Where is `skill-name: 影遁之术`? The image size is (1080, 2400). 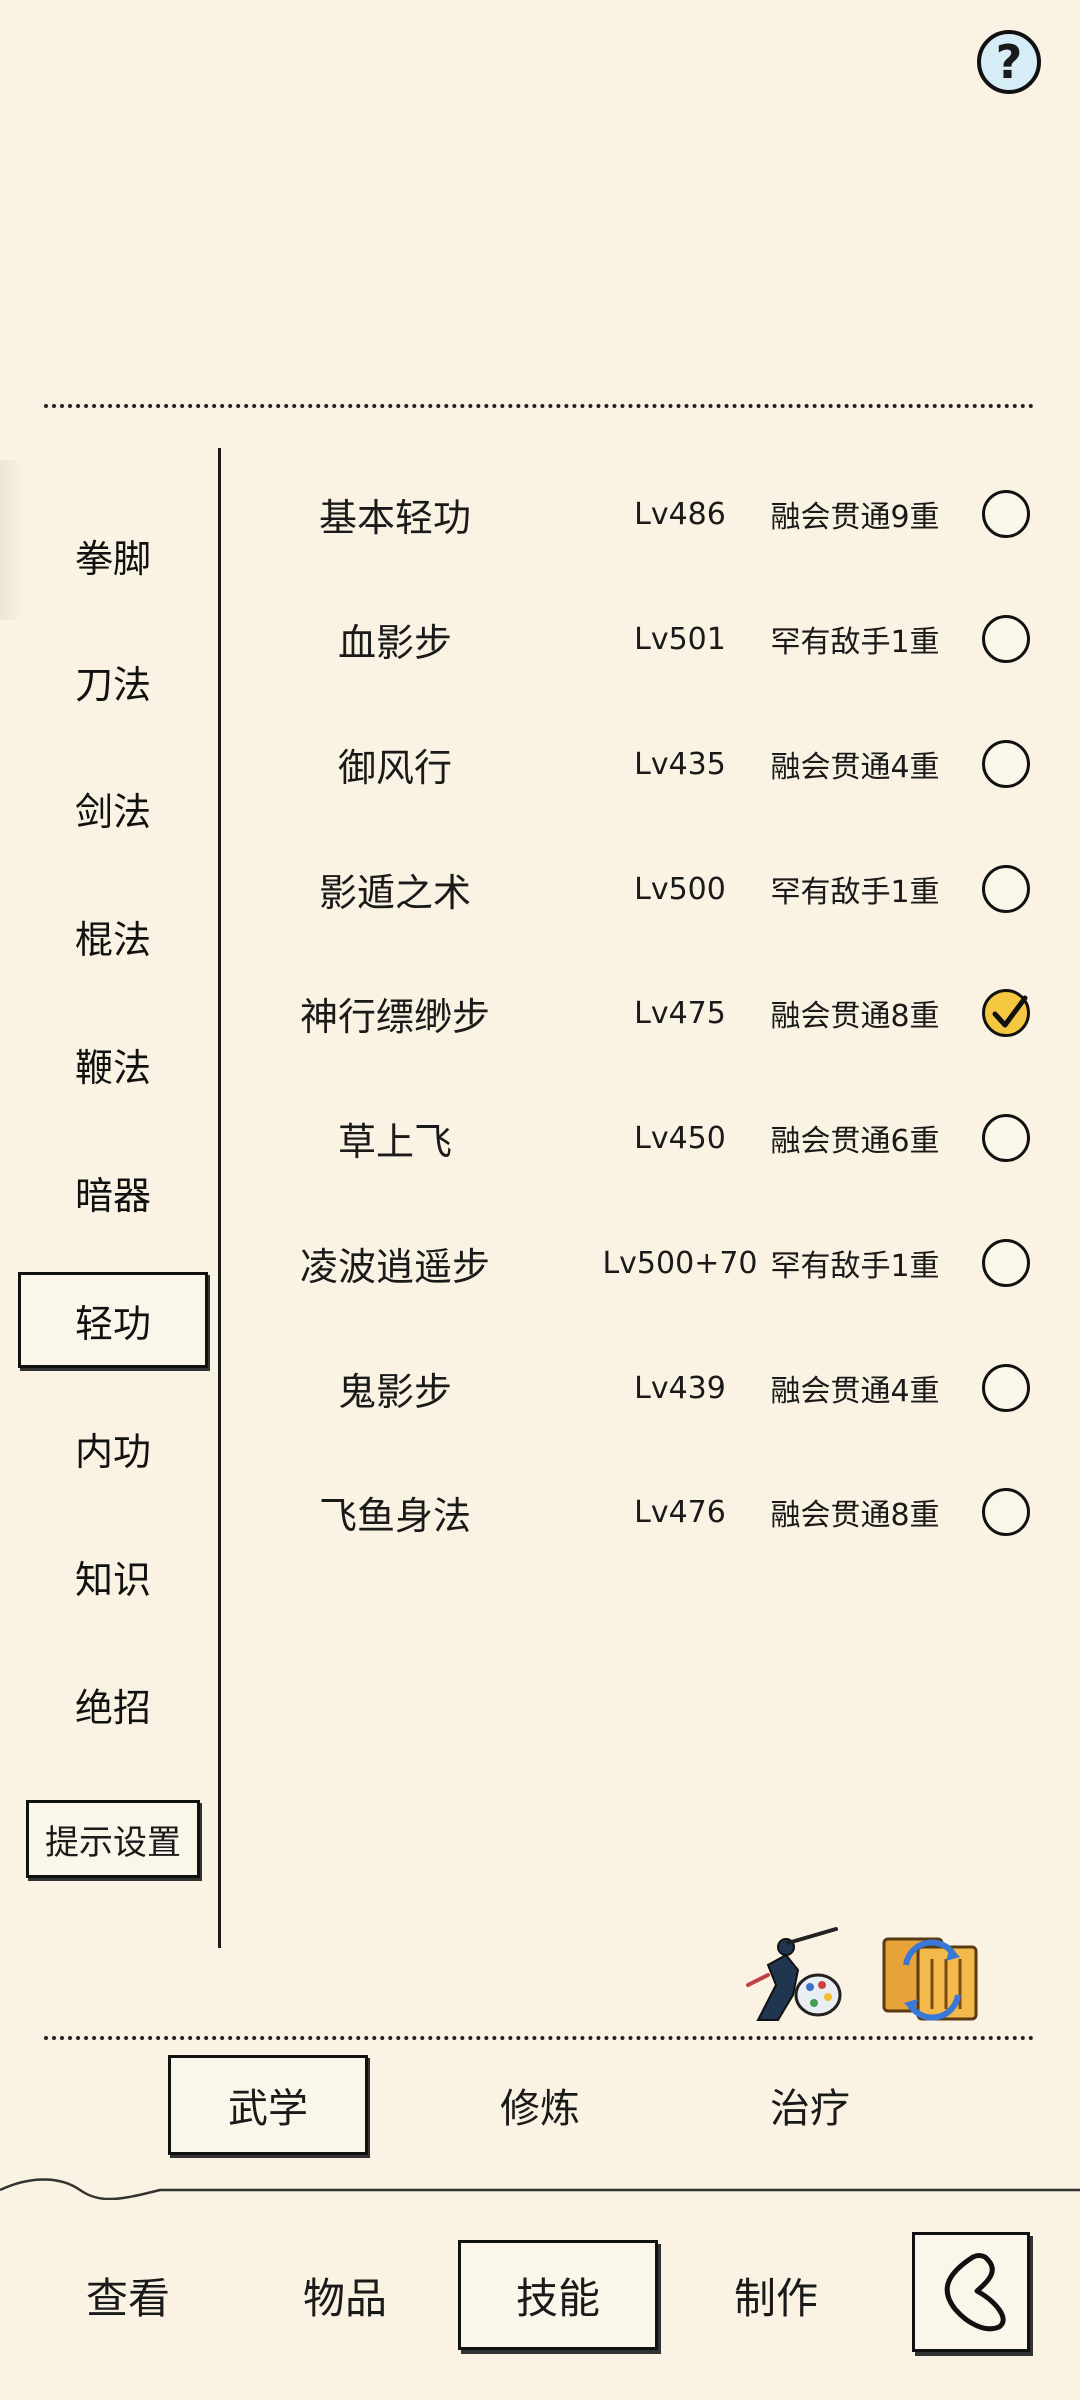 skill-name: 影遁之术 is located at coordinates (394, 892).